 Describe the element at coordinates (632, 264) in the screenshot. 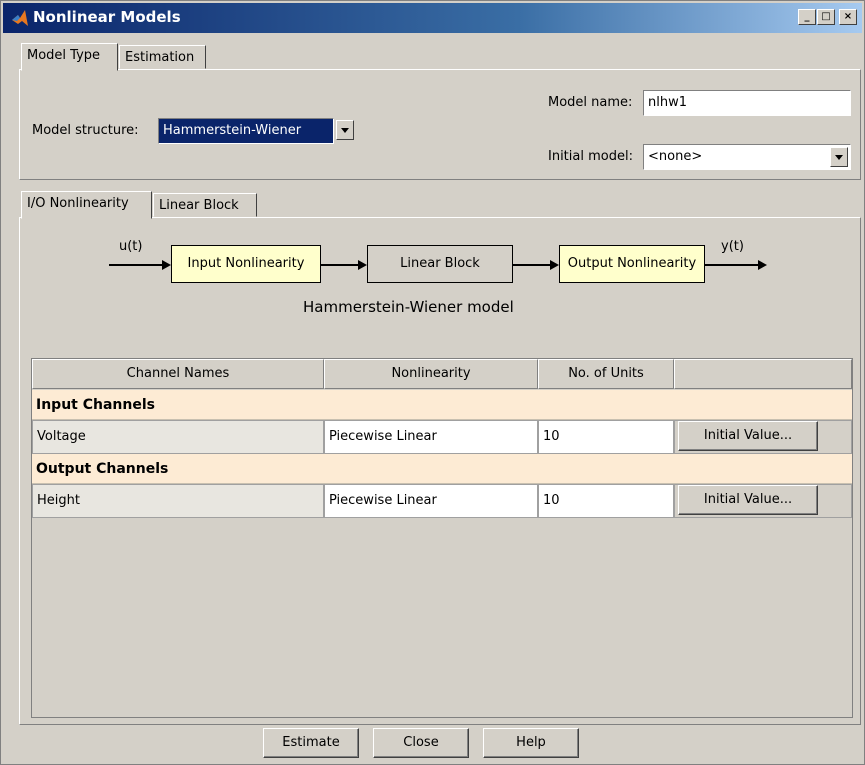

I see `output-nonlinearity-block: Output Nonlinearity` at that location.